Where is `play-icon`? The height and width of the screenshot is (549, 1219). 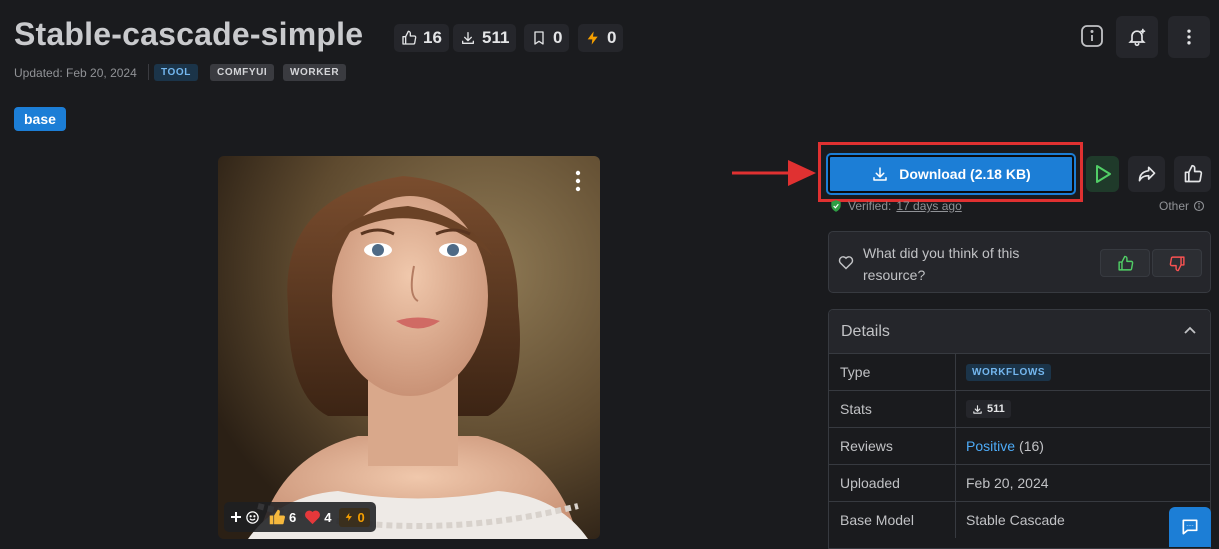 play-icon is located at coordinates (1103, 174).